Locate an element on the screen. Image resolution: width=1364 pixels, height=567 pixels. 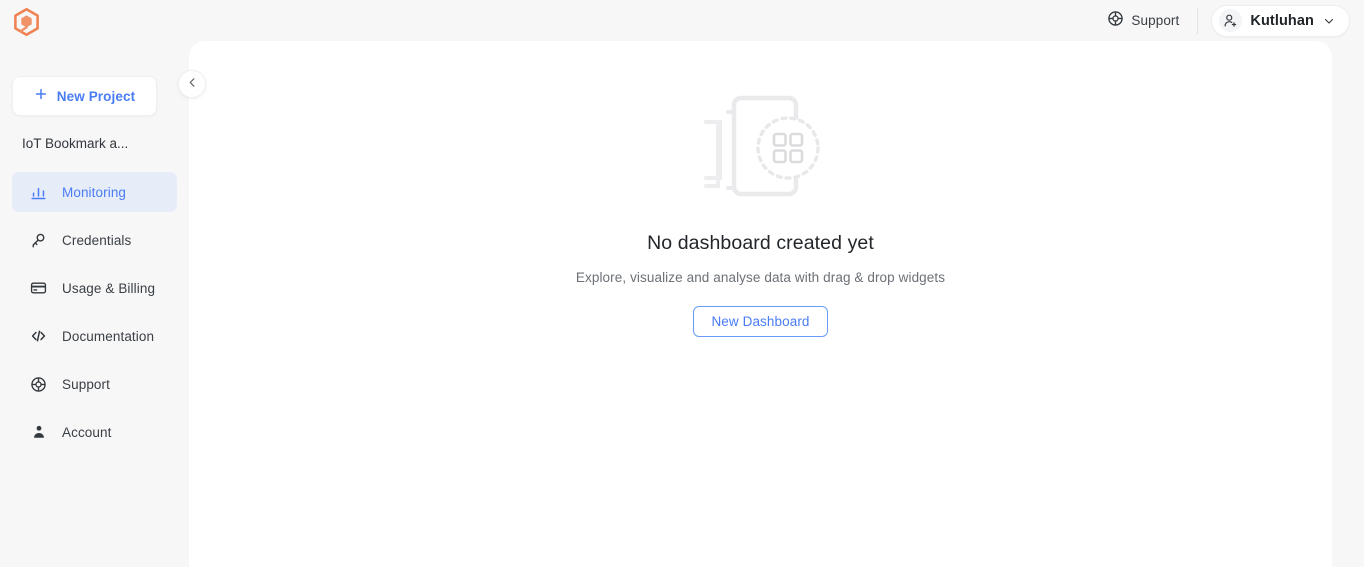
empty-state-title: No dashboard created yet is located at coordinates (760, 243).